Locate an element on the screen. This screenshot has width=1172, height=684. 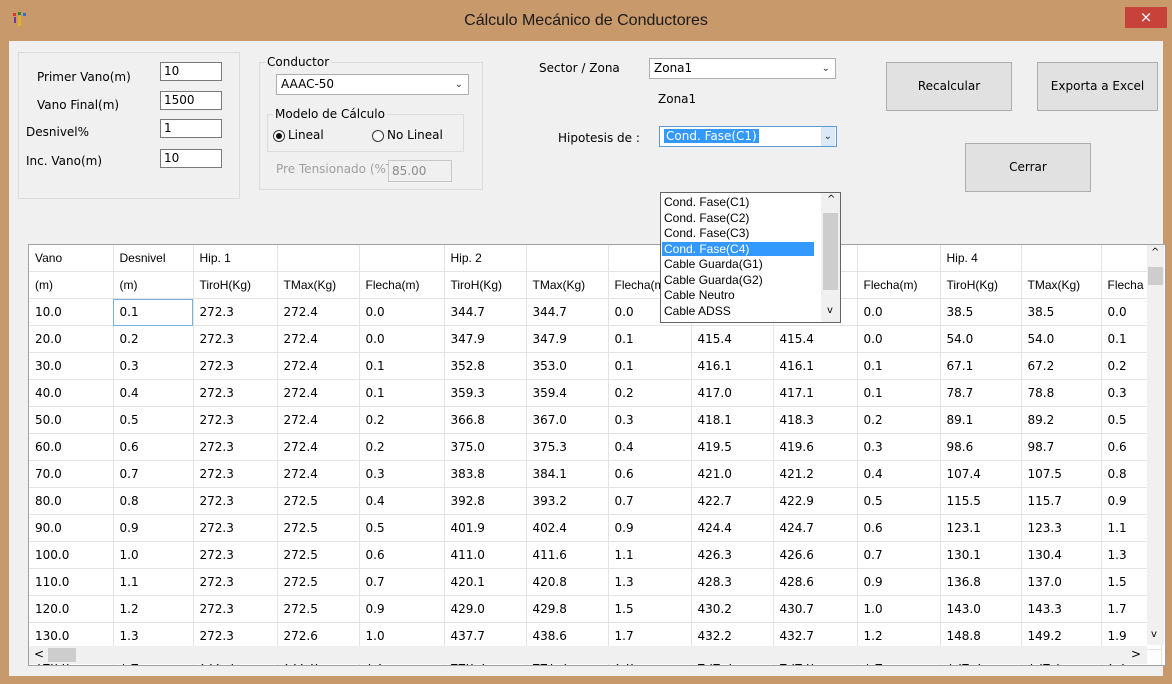
table-cell: 418.3 is located at coordinates (815, 420).